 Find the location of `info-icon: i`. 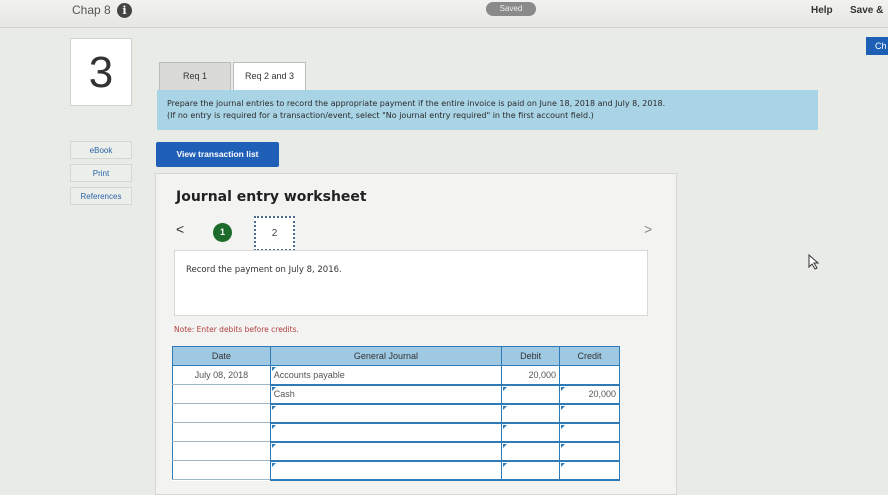

info-icon: i is located at coordinates (124, 10).